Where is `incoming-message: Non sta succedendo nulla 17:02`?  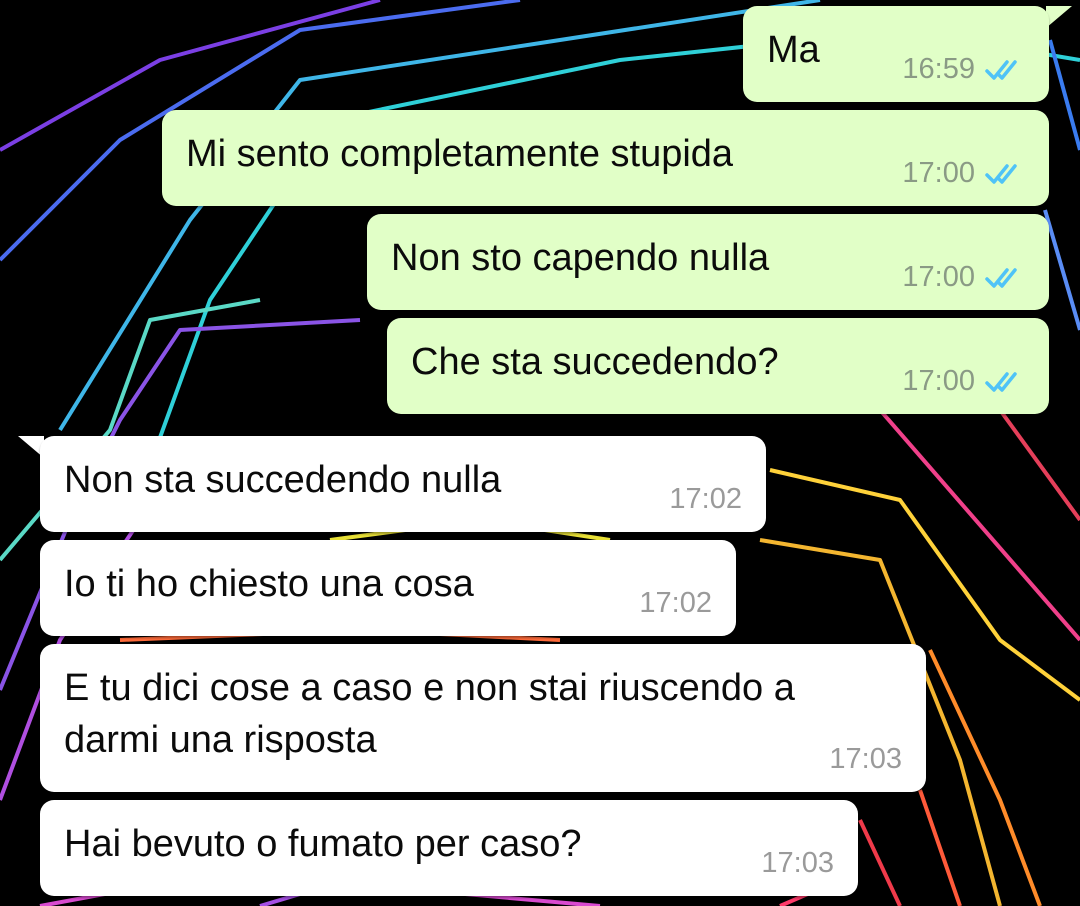 incoming-message: Non sta succedendo nulla 17:02 is located at coordinates (403, 484).